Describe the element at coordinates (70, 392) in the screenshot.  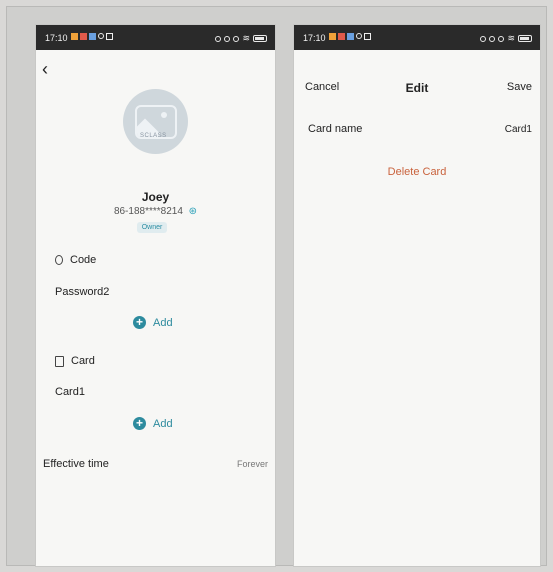
I see `card-item: Card1` at that location.